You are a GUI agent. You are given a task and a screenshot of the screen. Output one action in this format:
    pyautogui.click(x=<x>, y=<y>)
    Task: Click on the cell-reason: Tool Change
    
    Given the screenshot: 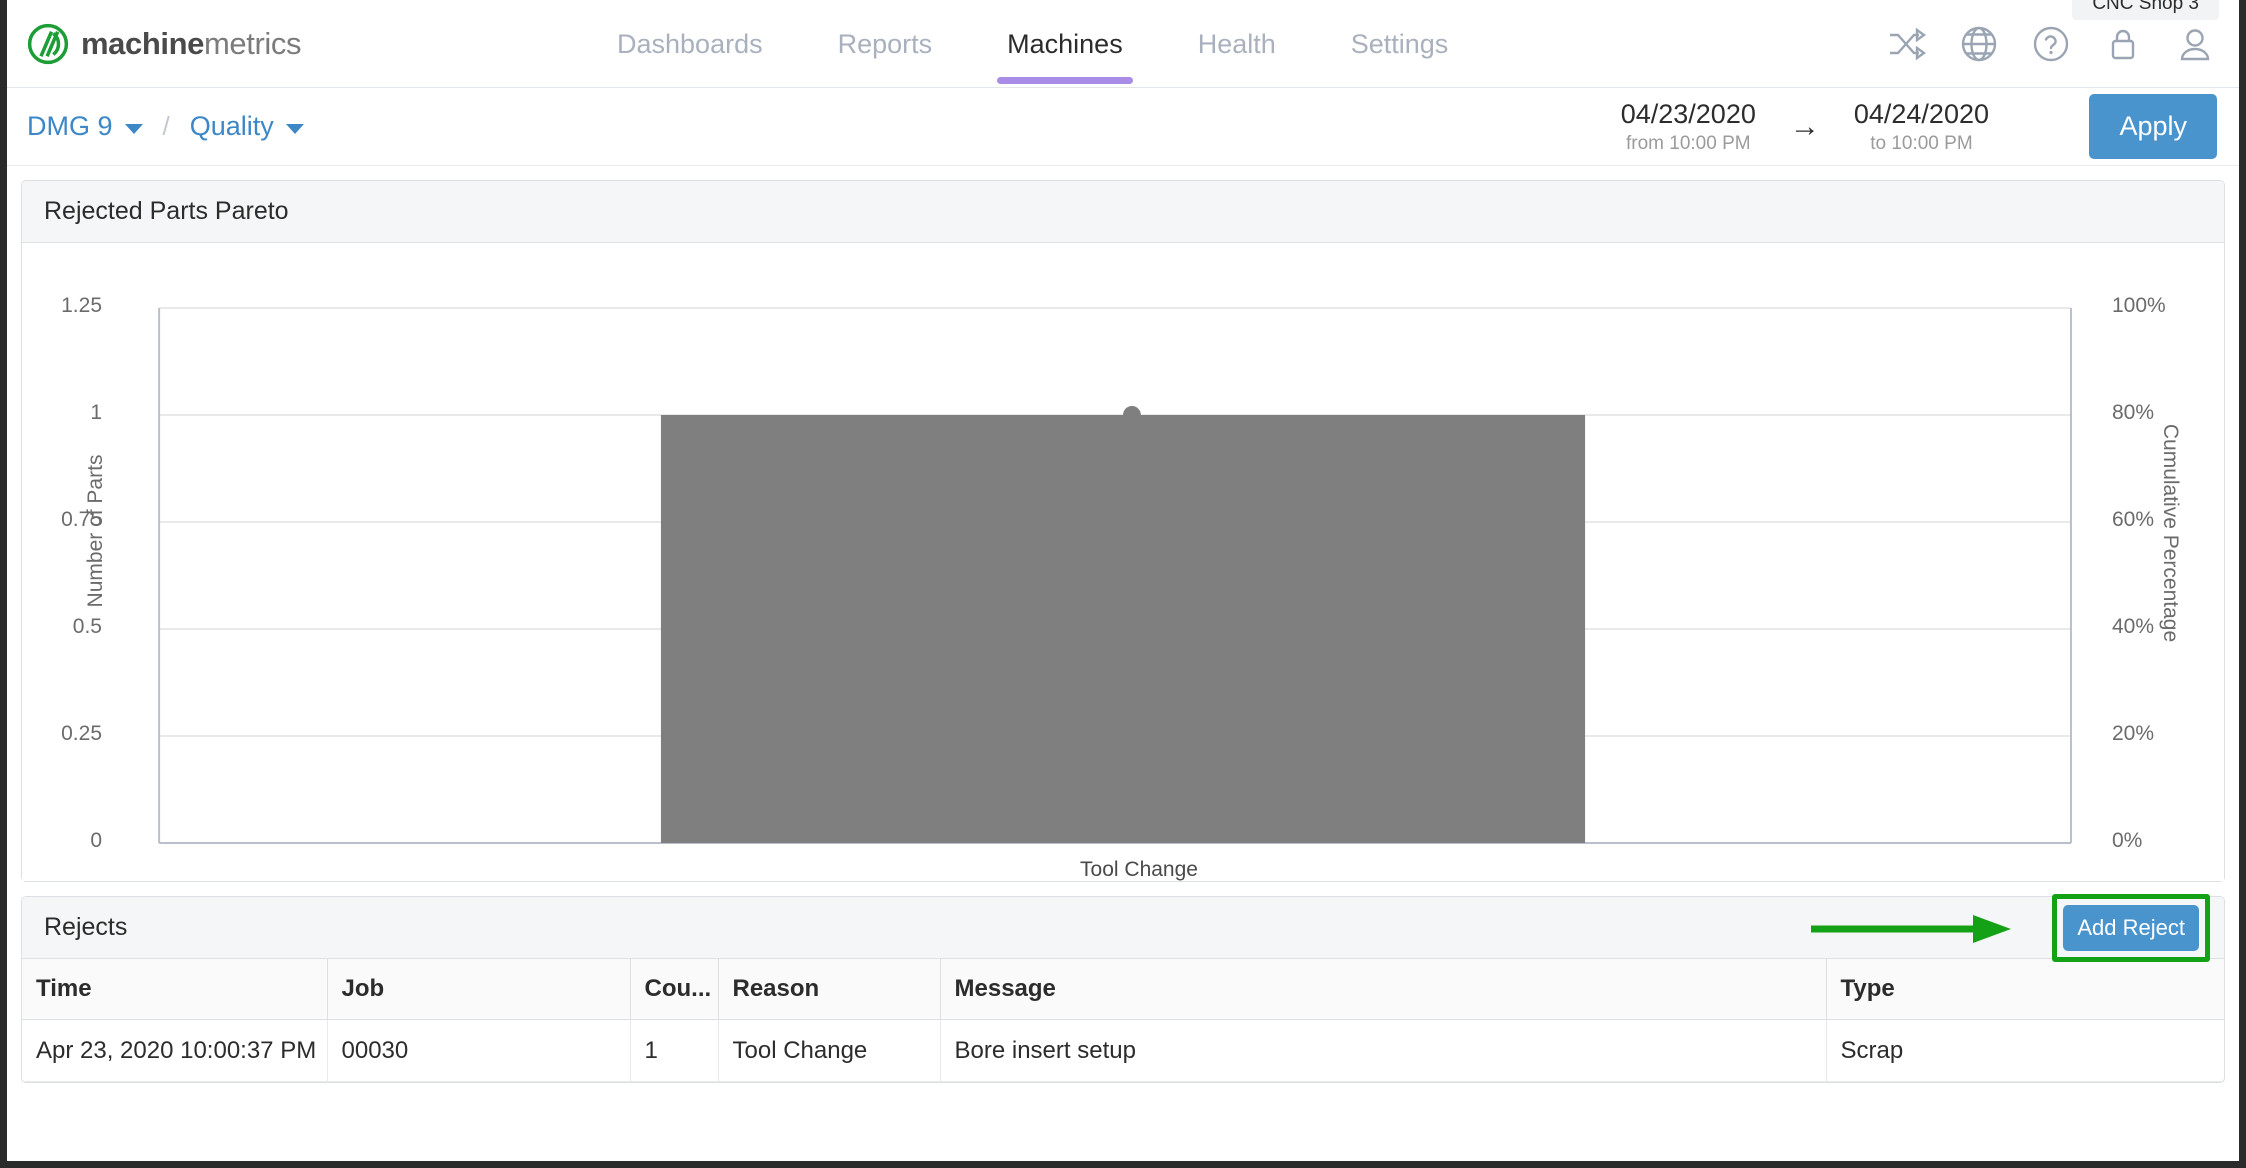 What is the action you would take?
    pyautogui.click(x=829, y=1050)
    